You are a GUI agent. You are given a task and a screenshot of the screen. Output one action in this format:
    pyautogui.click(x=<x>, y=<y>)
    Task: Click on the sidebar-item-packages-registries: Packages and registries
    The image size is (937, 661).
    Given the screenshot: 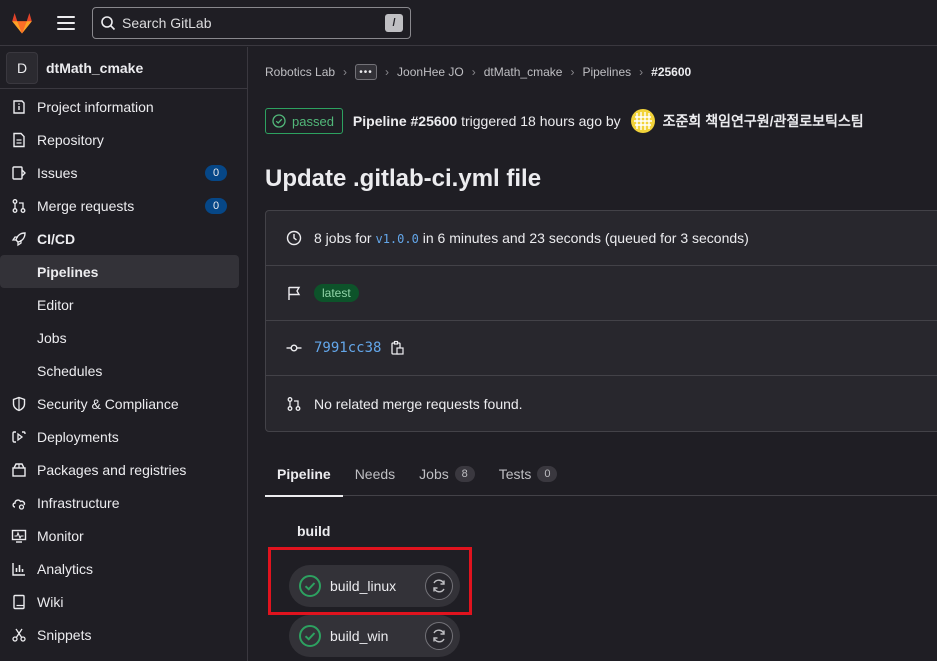 What is the action you would take?
    pyautogui.click(x=123, y=469)
    